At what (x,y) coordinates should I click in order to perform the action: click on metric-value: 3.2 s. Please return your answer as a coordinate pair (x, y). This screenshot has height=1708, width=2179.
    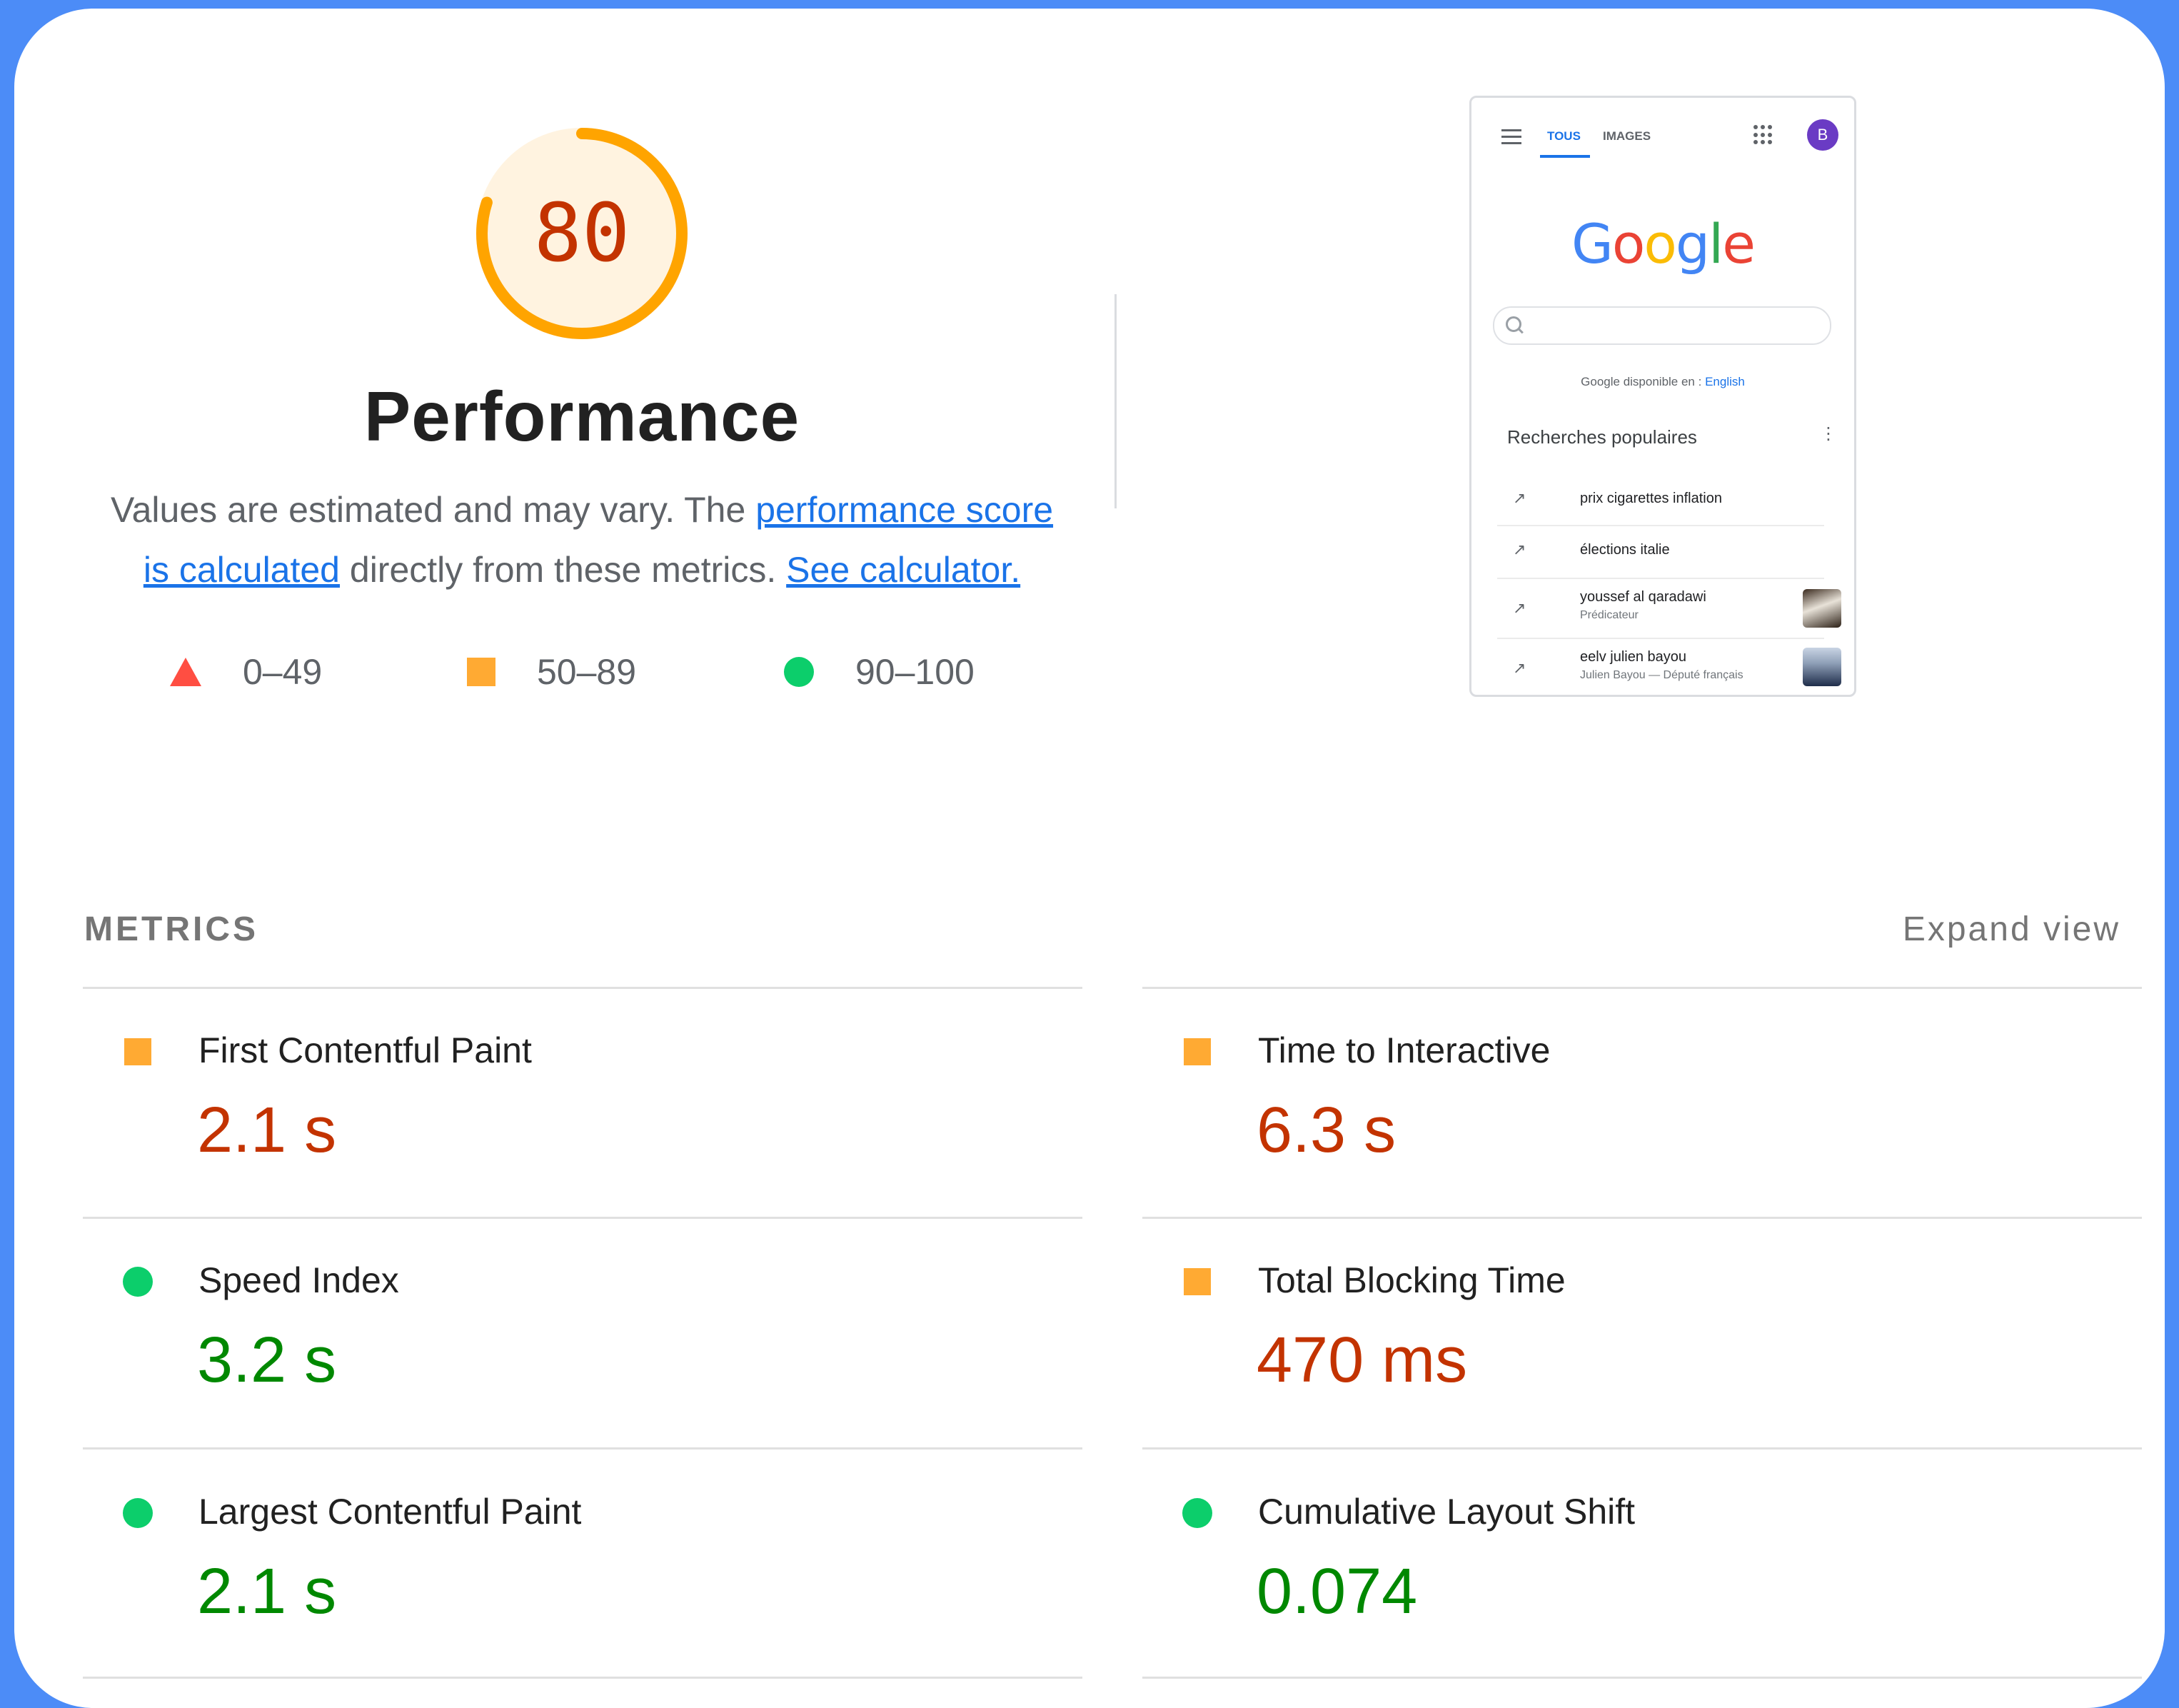
    Looking at the image, I should click on (267, 1360).